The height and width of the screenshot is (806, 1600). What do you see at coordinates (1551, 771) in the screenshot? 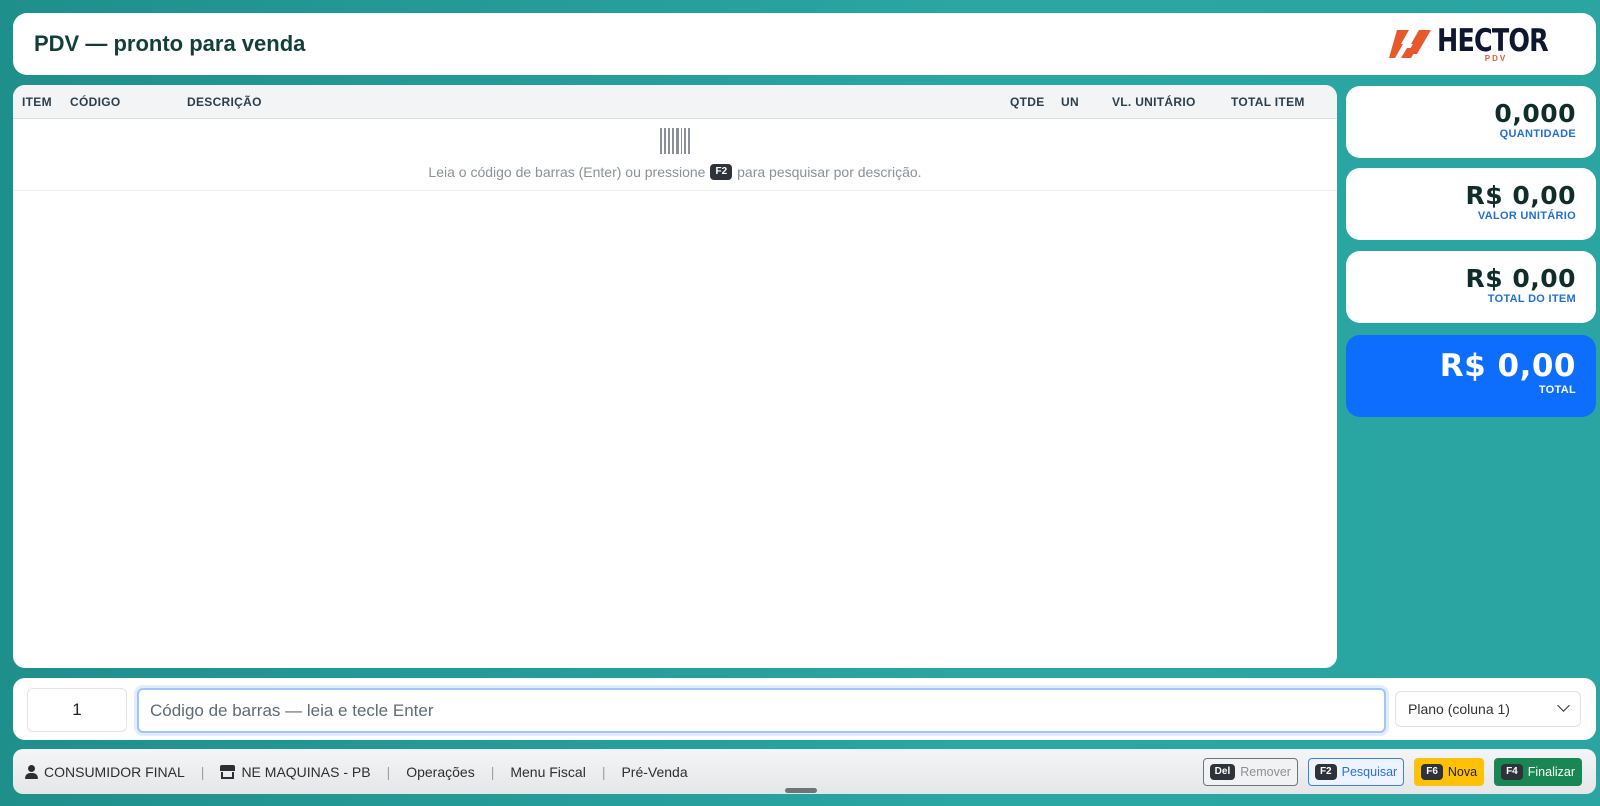
I see `finalize-label: Finalizar` at bounding box center [1551, 771].